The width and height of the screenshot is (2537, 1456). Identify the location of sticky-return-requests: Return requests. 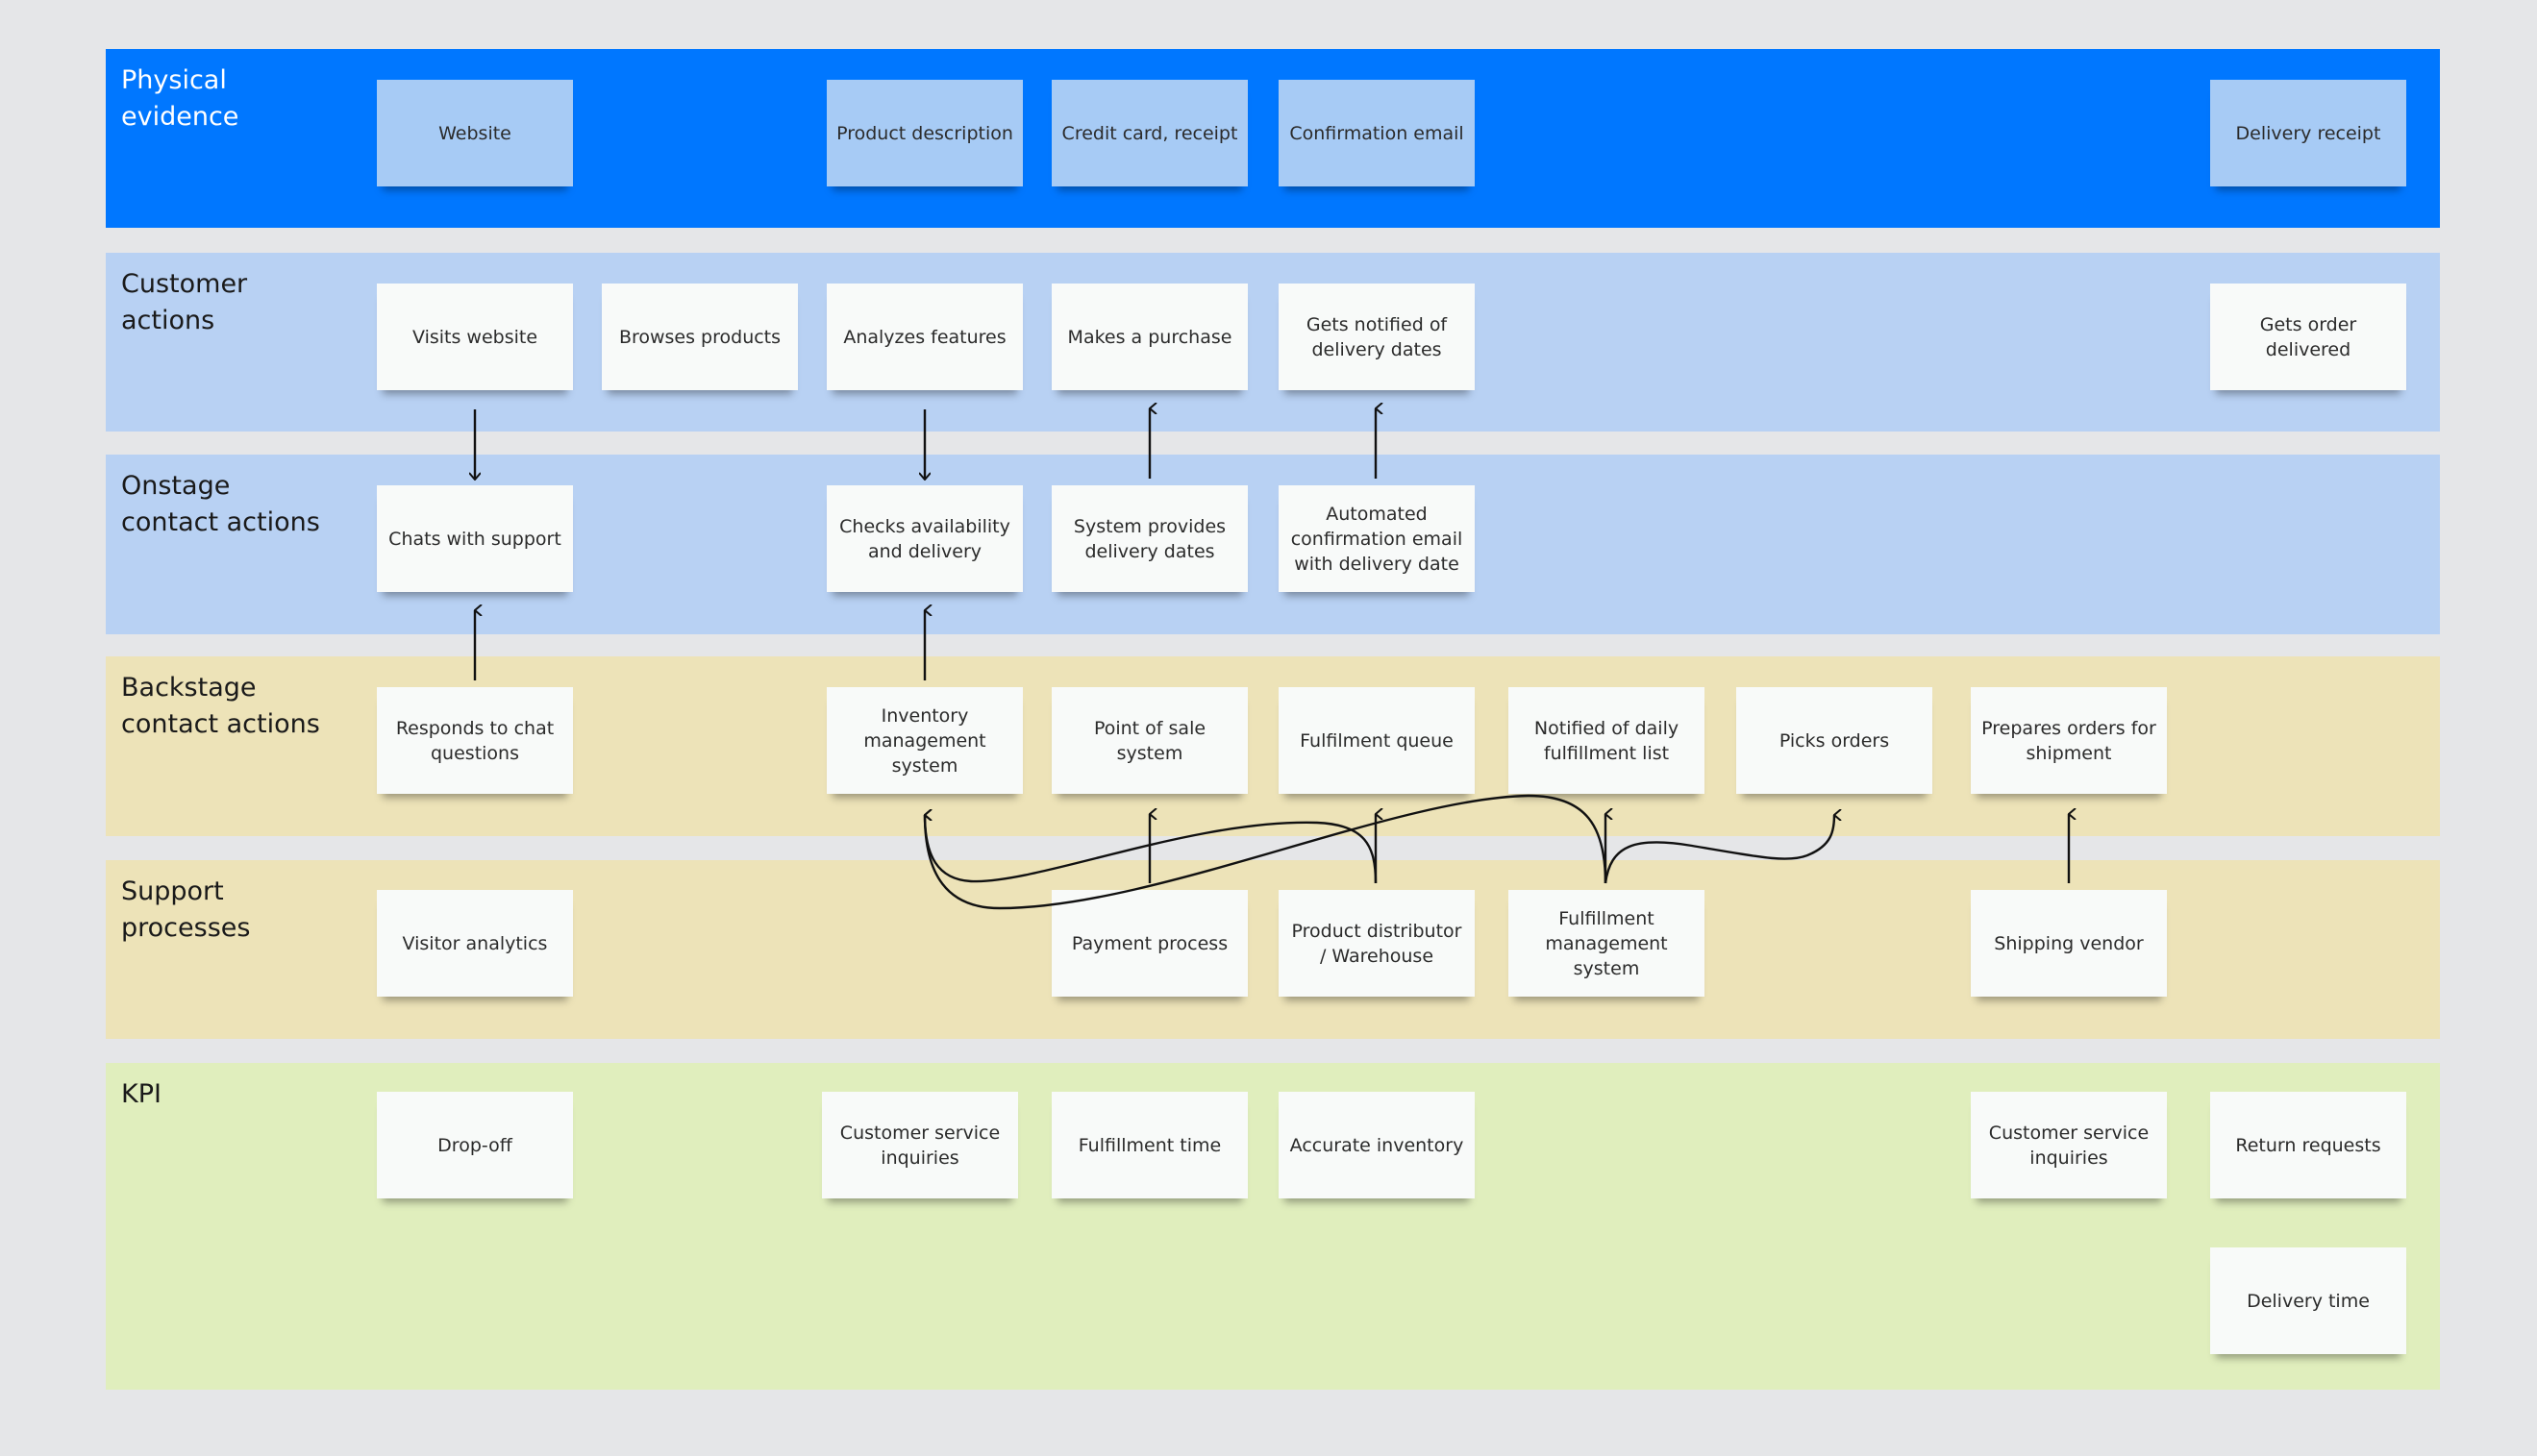
(2308, 1145).